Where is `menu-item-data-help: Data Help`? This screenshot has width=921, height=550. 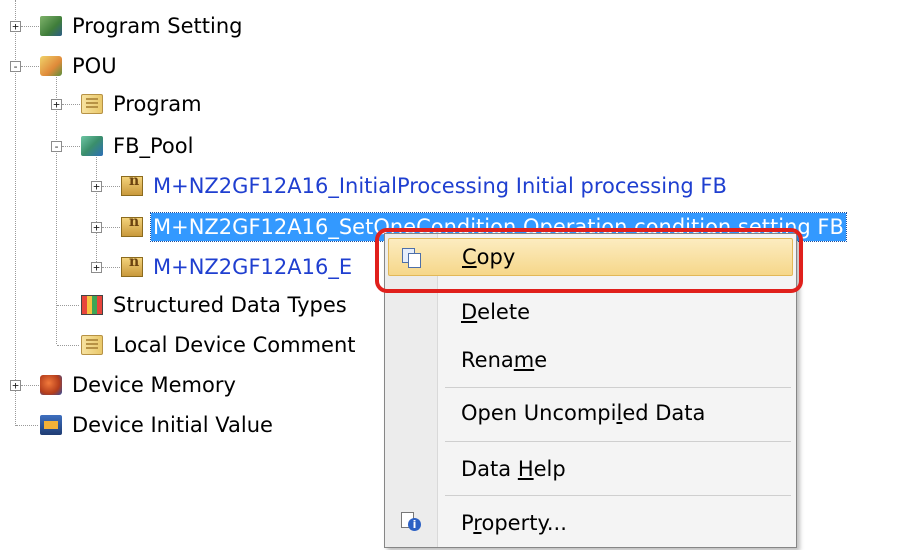 menu-item-data-help: Data Help is located at coordinates (590, 469).